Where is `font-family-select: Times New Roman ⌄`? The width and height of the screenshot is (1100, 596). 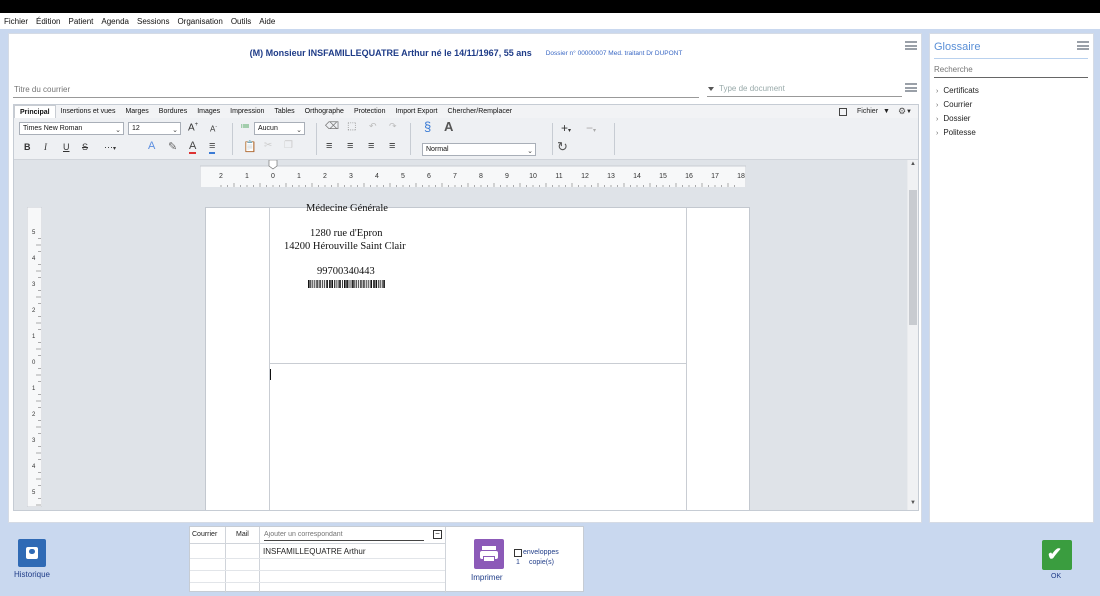 font-family-select: Times New Roman ⌄ is located at coordinates (71, 128).